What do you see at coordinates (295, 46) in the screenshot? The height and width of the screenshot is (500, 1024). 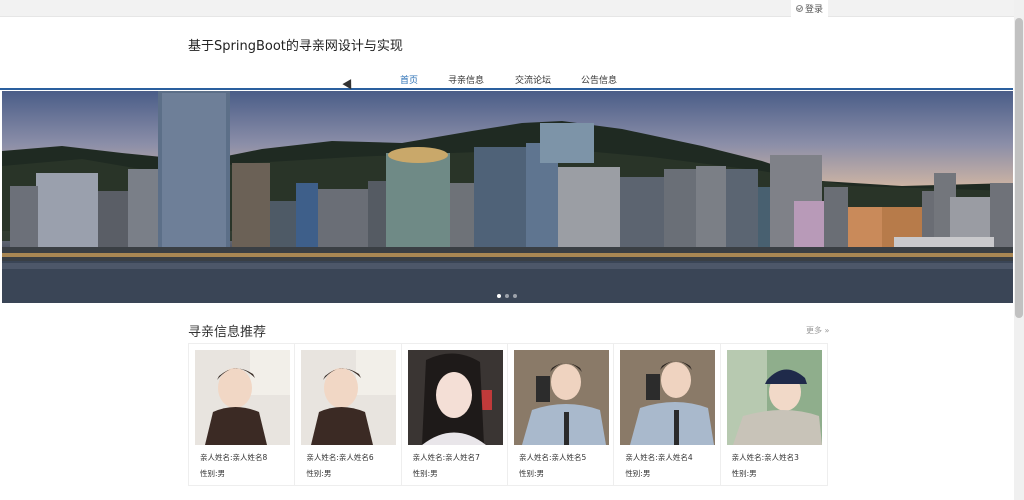 I see `site-title: 基于SpringBoot的寻亲网设计与实现` at bounding box center [295, 46].